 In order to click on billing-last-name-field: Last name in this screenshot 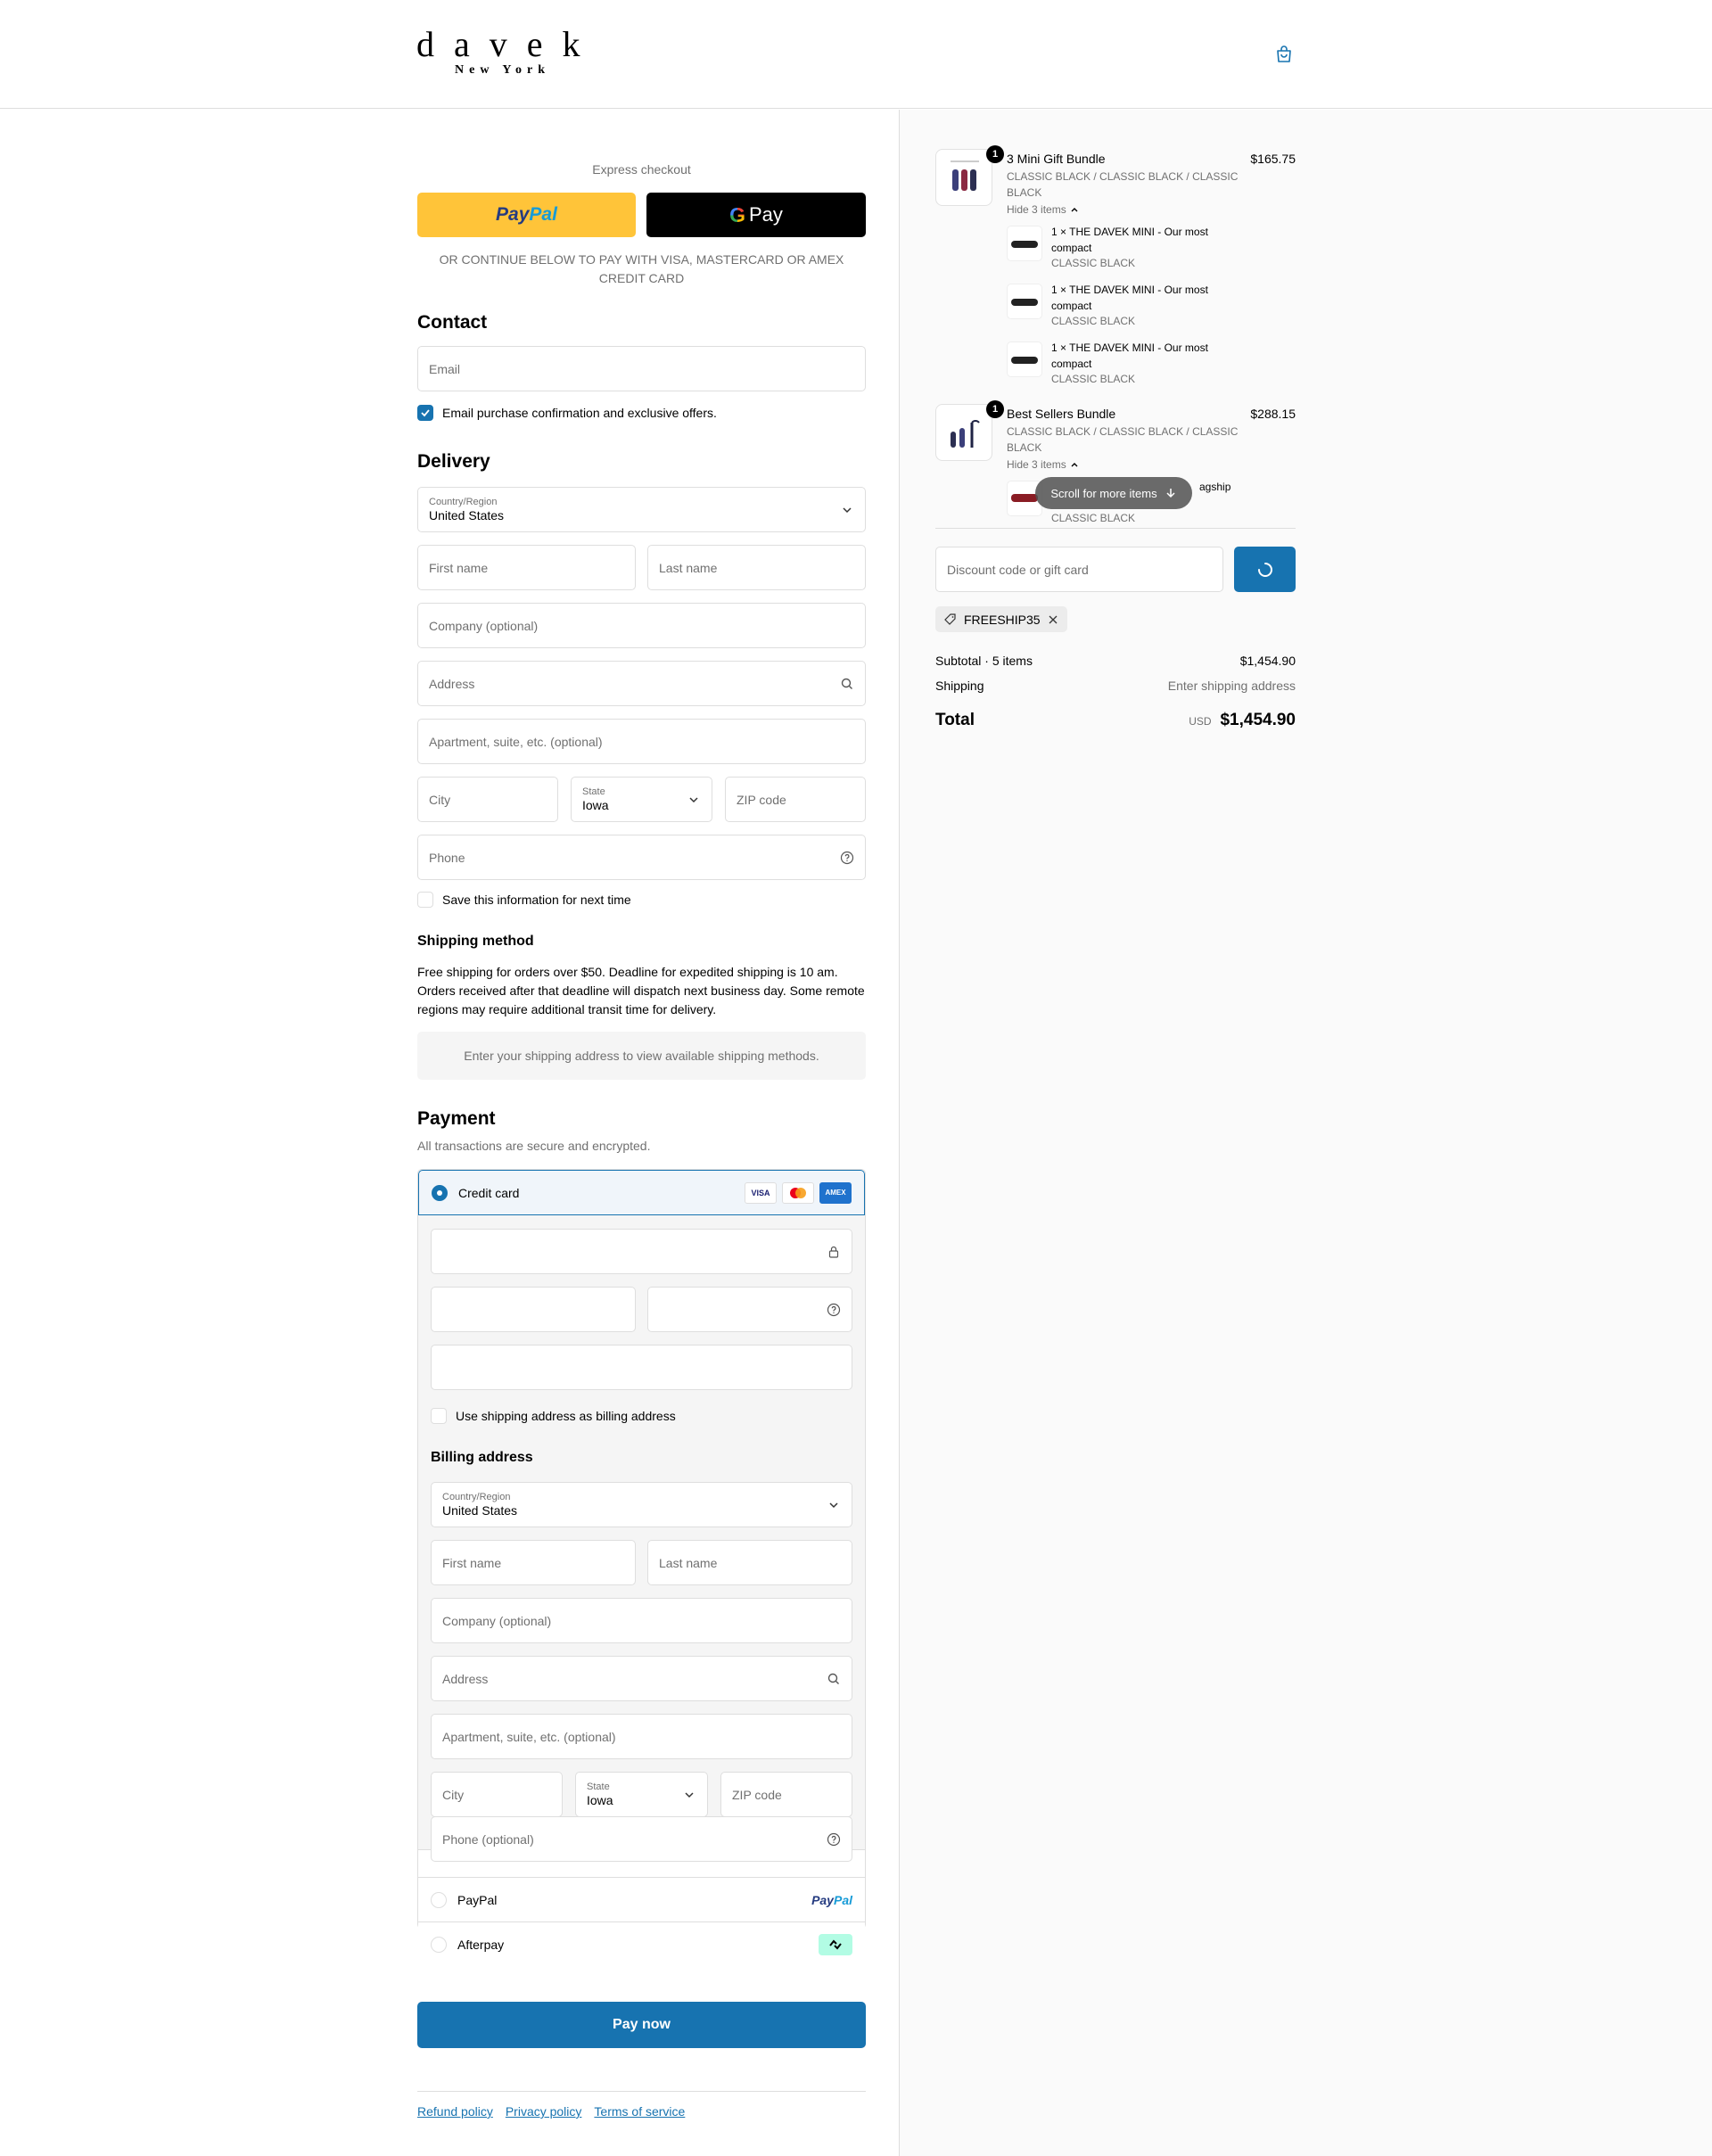, I will do `click(749, 1562)`.